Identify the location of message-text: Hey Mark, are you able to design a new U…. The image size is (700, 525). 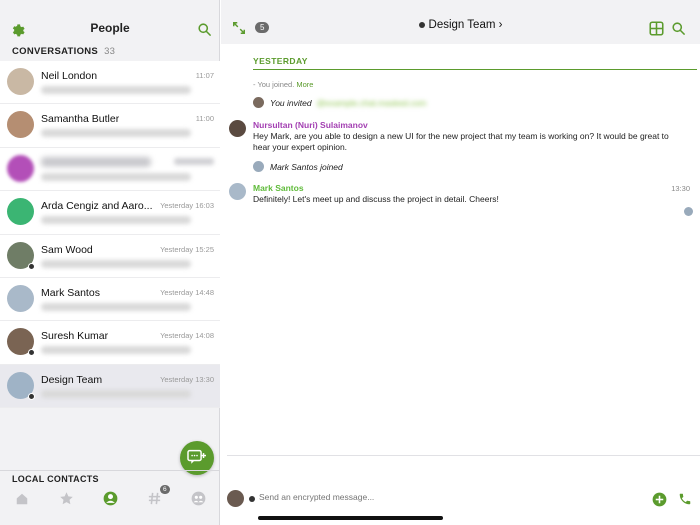
(461, 141).